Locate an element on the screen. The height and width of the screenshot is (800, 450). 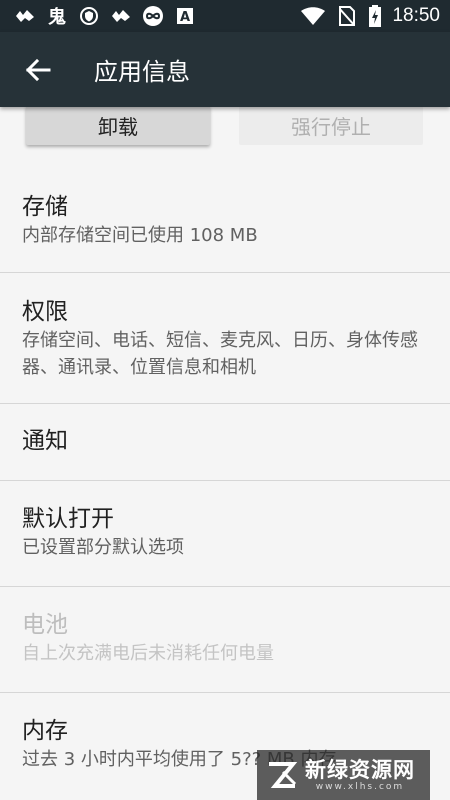
status-bar: 鬼 A 18:50 is located at coordinates (225, 16).